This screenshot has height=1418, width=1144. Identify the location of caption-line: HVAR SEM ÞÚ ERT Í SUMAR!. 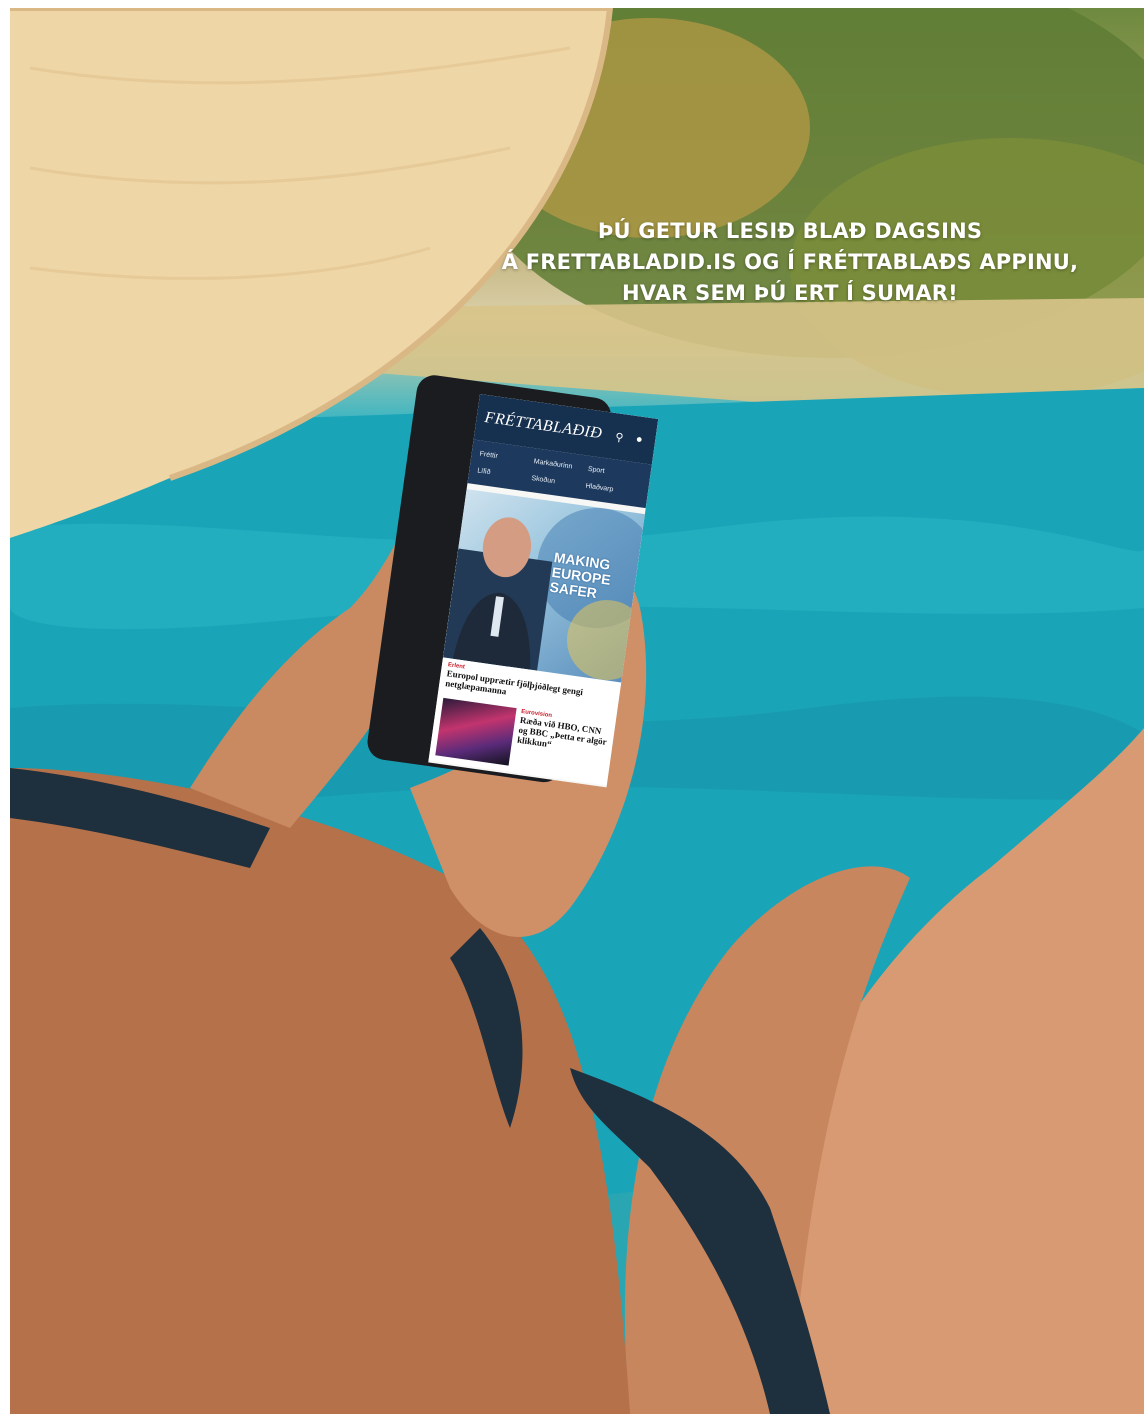
(790, 293).